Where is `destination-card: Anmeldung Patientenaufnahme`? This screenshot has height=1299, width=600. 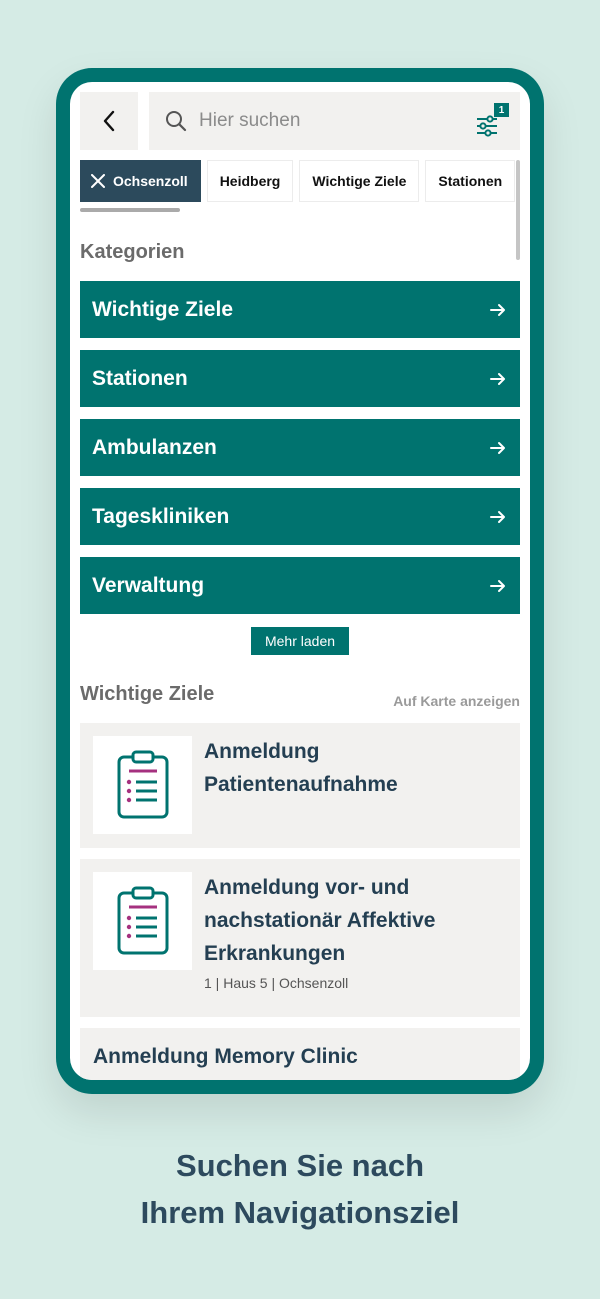 destination-card: Anmeldung Patientenaufnahme is located at coordinates (300, 785).